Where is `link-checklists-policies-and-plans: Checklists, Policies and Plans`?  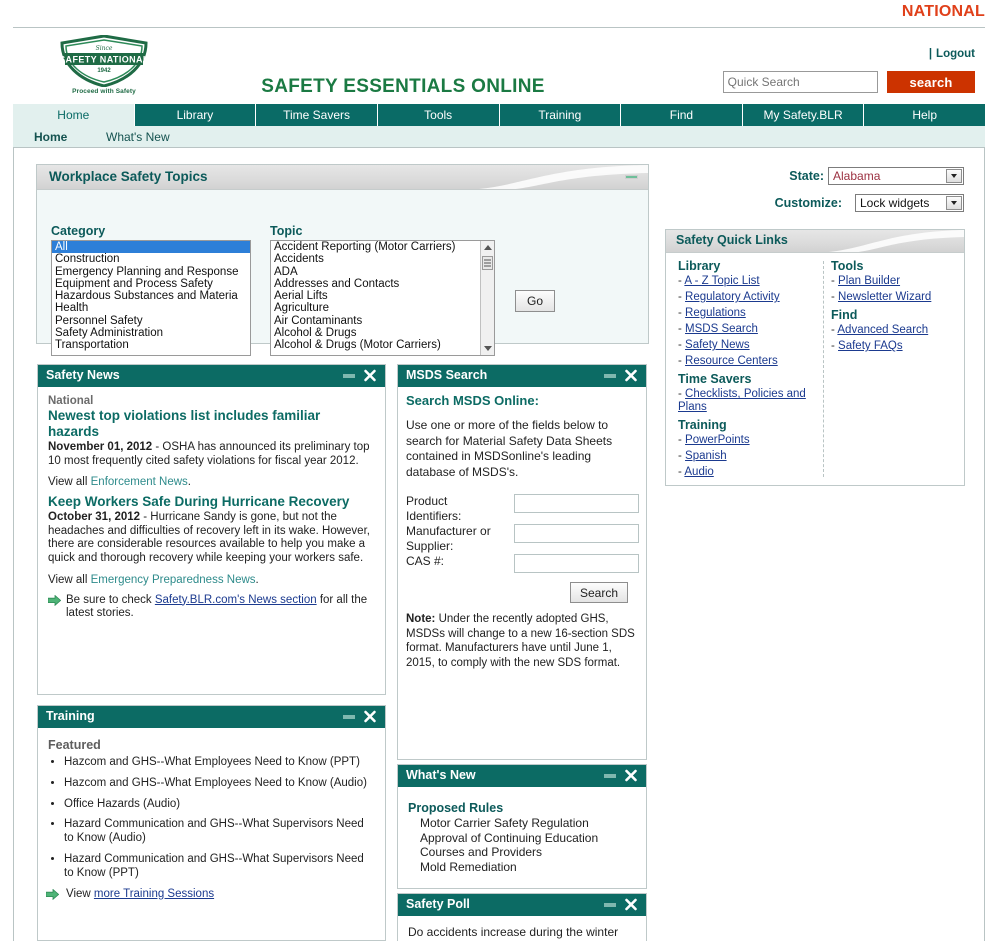
link-checklists-policies-and-plans: Checklists, Policies and Plans is located at coordinates (742, 400).